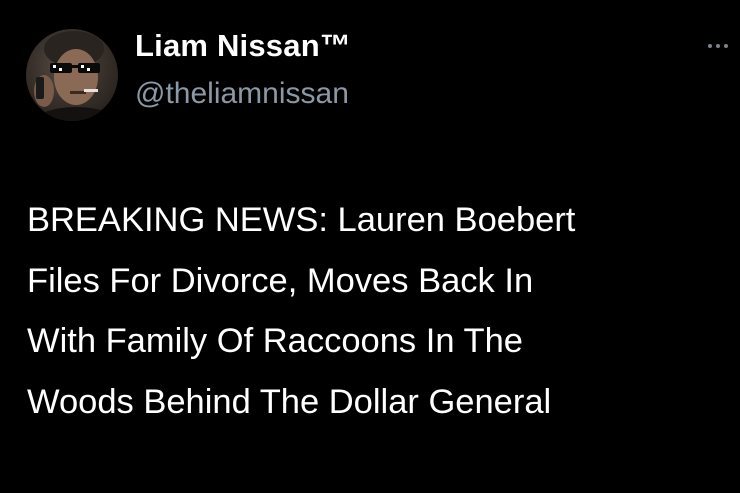 The image size is (740, 493). I want to click on avatar-photo-icon, so click(75, 76).